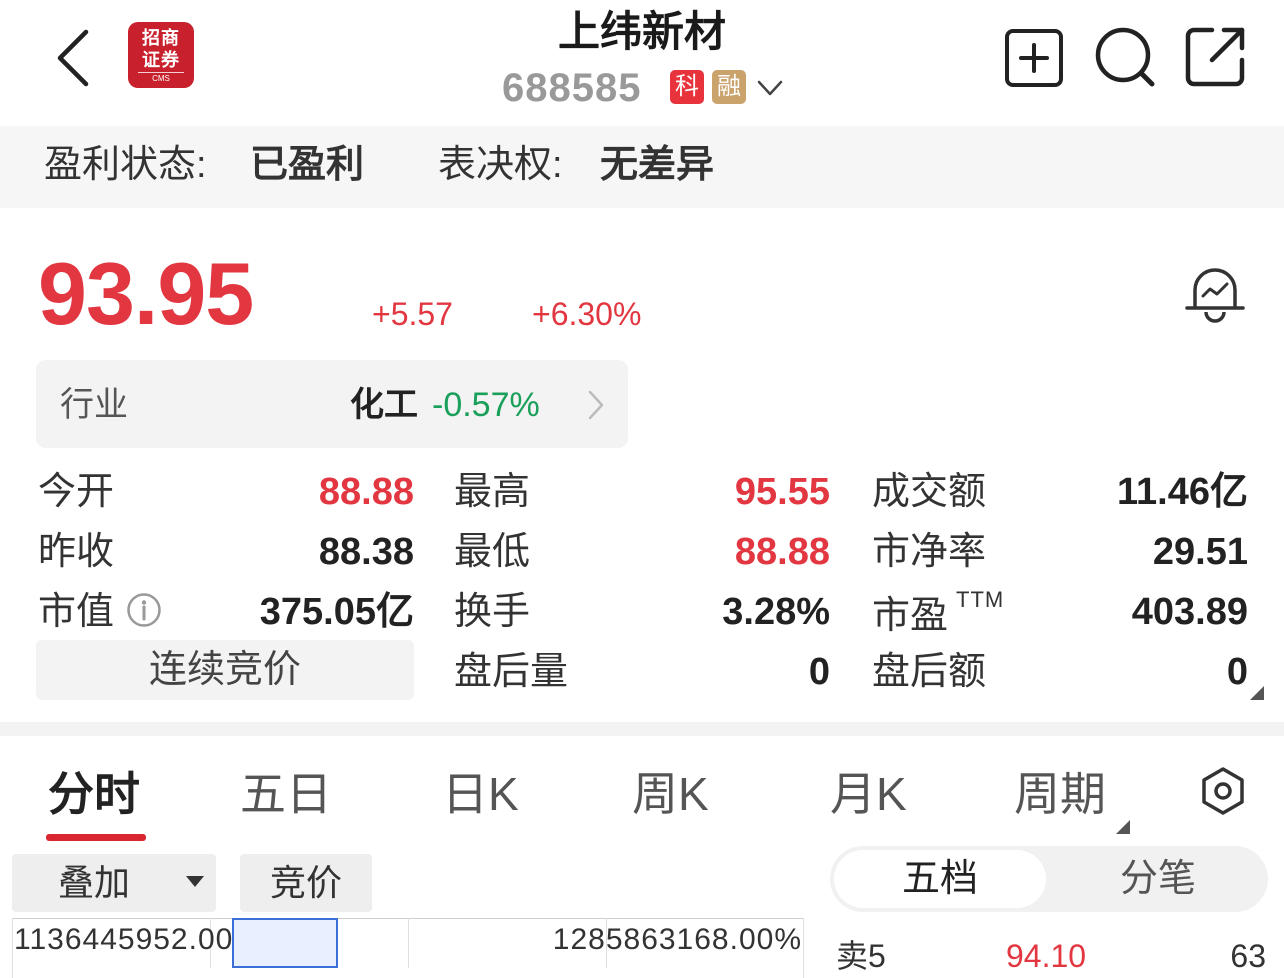 The image size is (1284, 978). I want to click on low-value: 88.88, so click(782, 552).